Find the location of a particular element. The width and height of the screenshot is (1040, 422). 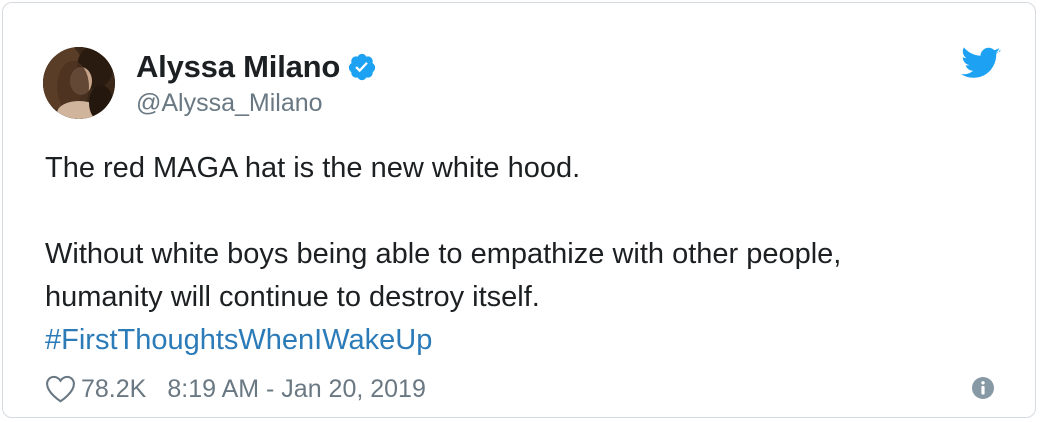

verified-badge-icon is located at coordinates (362, 67).